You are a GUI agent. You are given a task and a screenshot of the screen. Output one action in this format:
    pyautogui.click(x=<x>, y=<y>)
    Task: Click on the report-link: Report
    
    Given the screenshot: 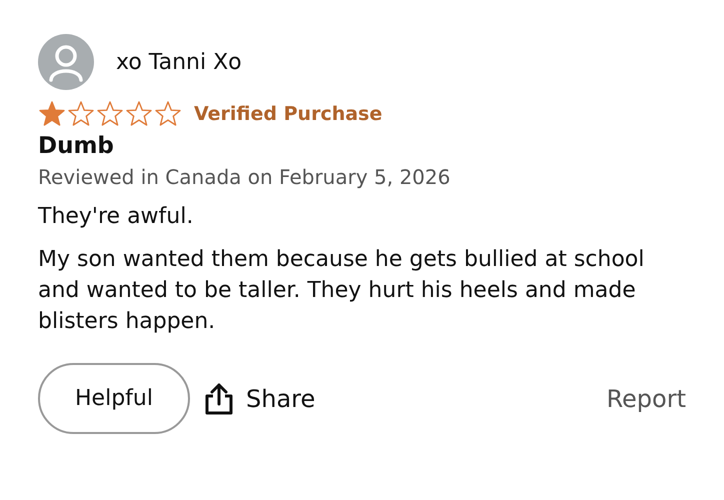 What is the action you would take?
    pyautogui.click(x=646, y=398)
    